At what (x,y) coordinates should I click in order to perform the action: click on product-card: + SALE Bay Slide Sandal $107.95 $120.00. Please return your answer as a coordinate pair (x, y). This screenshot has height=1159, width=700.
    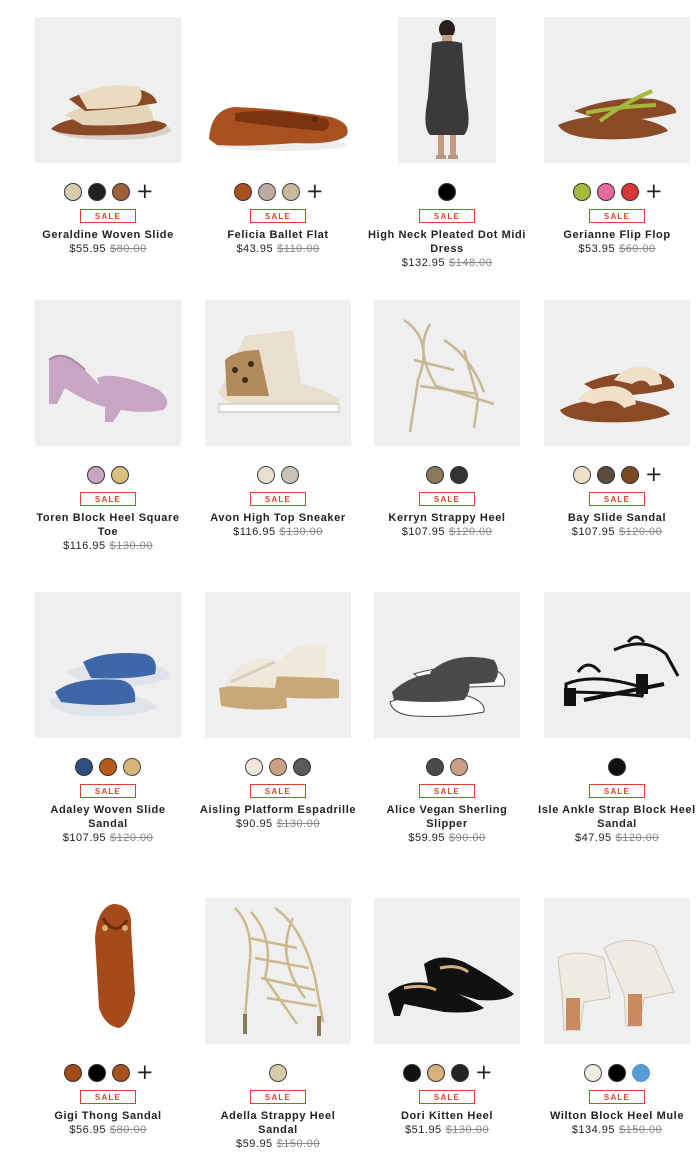
    Looking at the image, I should click on (616, 419).